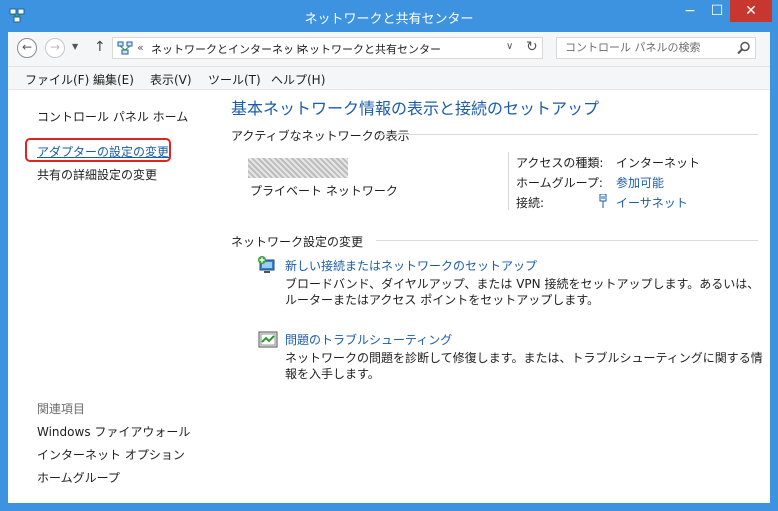 The image size is (778, 511). Describe the element at coordinates (228, 49) in the screenshot. I see `breadcrumb-network-internet: ネットワークとインターネット` at that location.